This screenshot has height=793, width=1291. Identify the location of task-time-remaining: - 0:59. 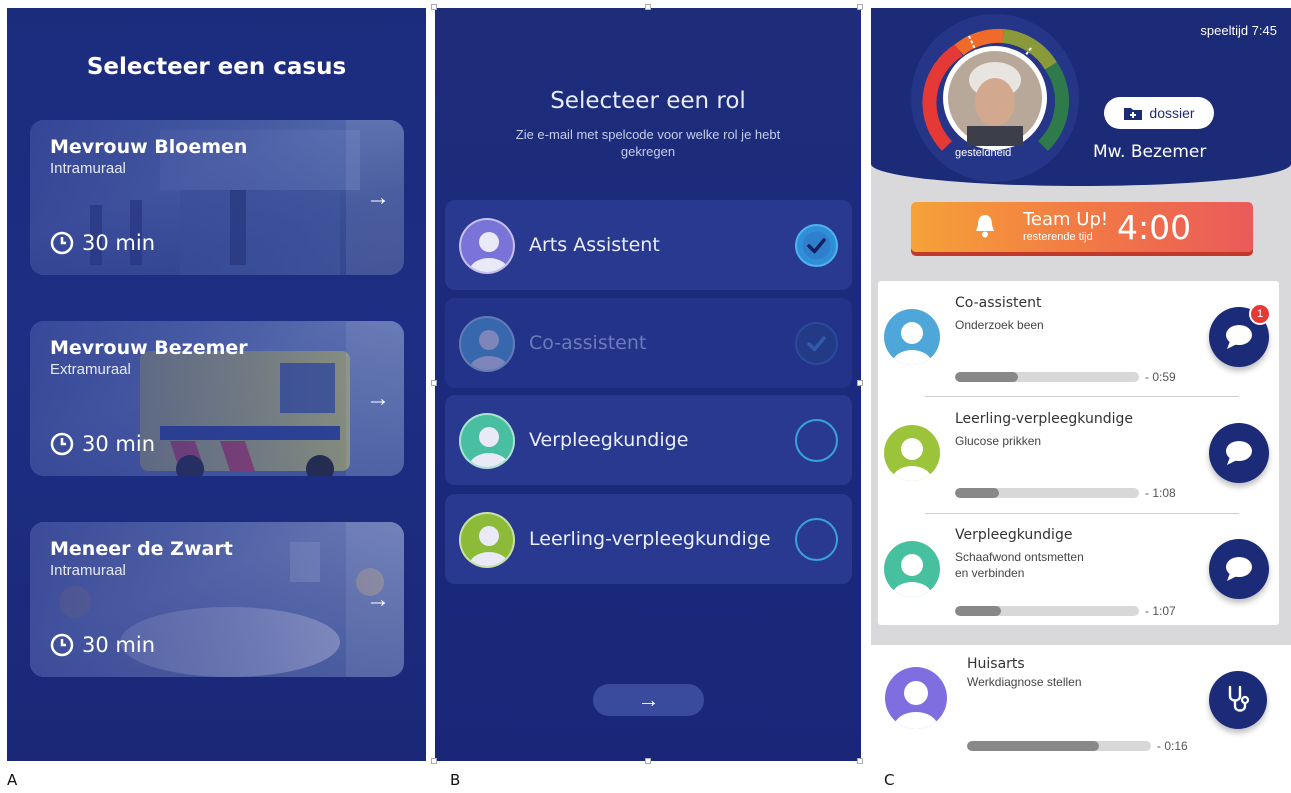
(1160, 377).